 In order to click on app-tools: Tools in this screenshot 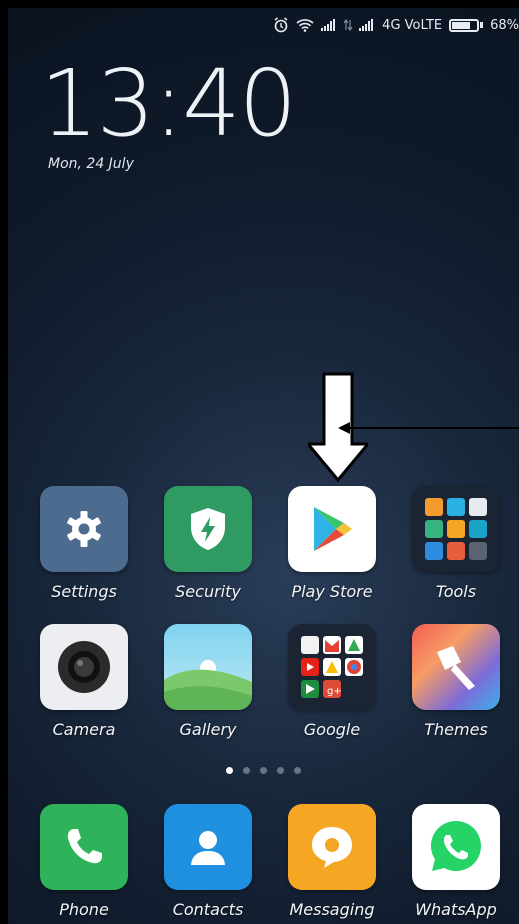, I will do `click(456, 543)`.